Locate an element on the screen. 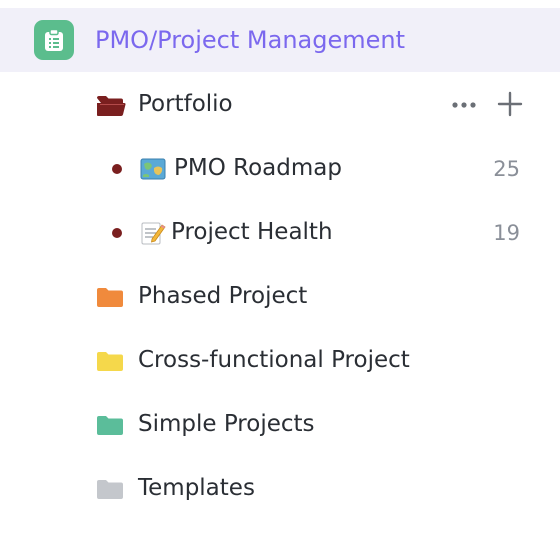 The width and height of the screenshot is (560, 552). folder-item-cross-functional-project: Cross-functional Project is located at coordinates (280, 360).